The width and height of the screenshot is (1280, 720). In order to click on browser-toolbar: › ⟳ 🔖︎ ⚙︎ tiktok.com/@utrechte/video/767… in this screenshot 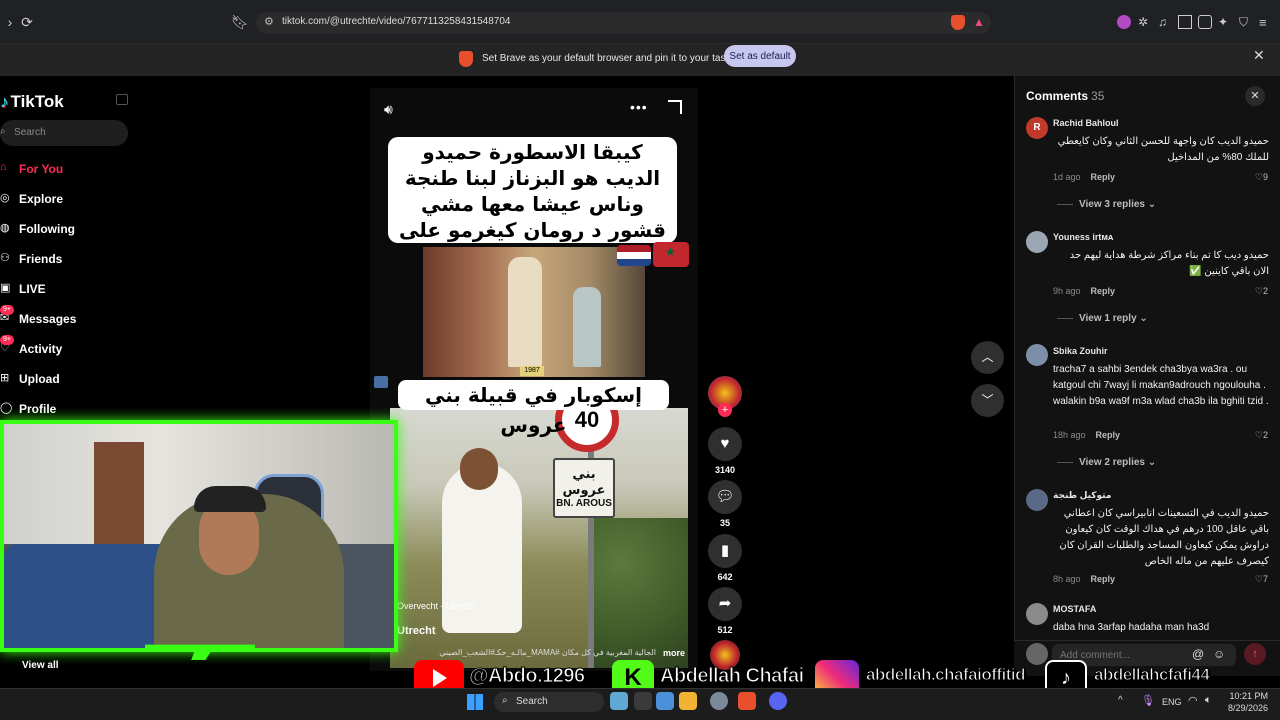, I will do `click(640, 22)`.